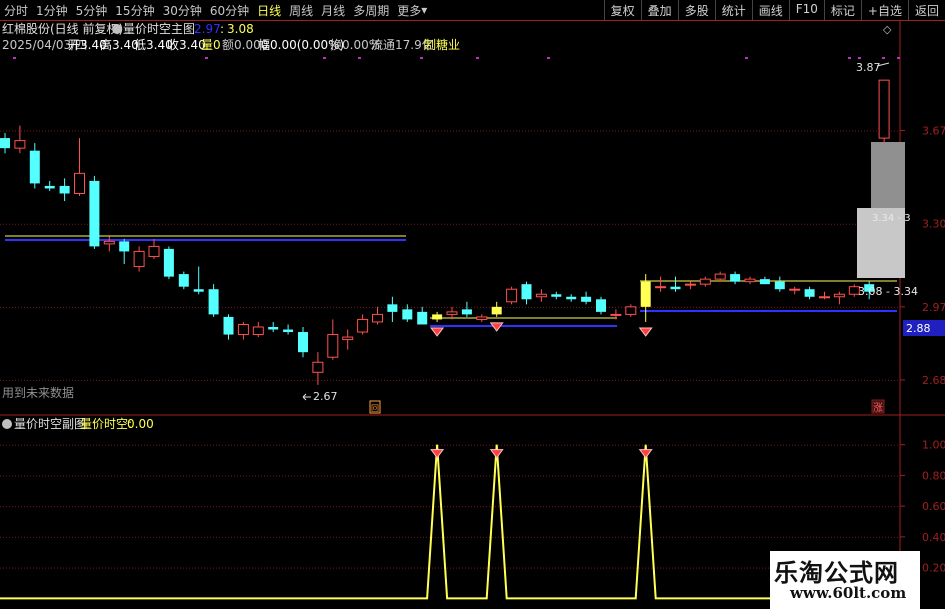 This screenshot has height=609, width=945. Describe the element at coordinates (50, 424) in the screenshot. I see `sub-indicator-name: 量价时空副图` at that location.